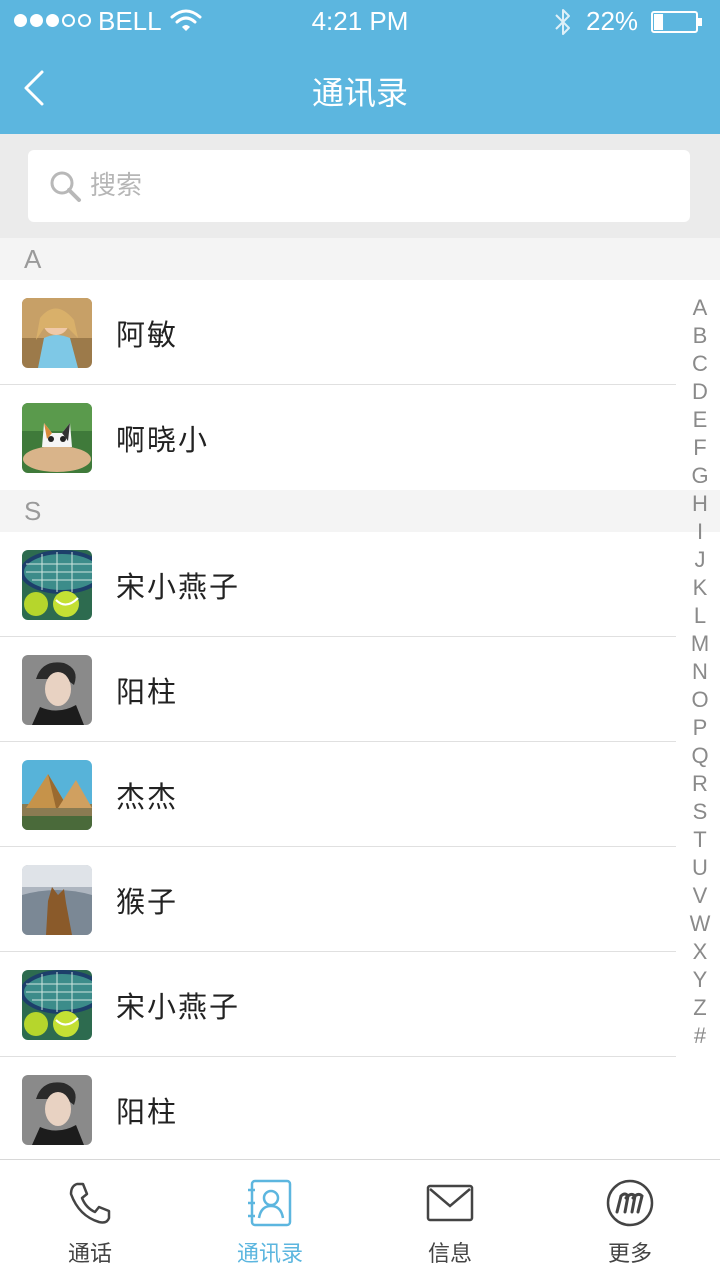 The height and width of the screenshot is (1280, 720). Describe the element at coordinates (270, 1203) in the screenshot. I see `contacts-icon` at that location.